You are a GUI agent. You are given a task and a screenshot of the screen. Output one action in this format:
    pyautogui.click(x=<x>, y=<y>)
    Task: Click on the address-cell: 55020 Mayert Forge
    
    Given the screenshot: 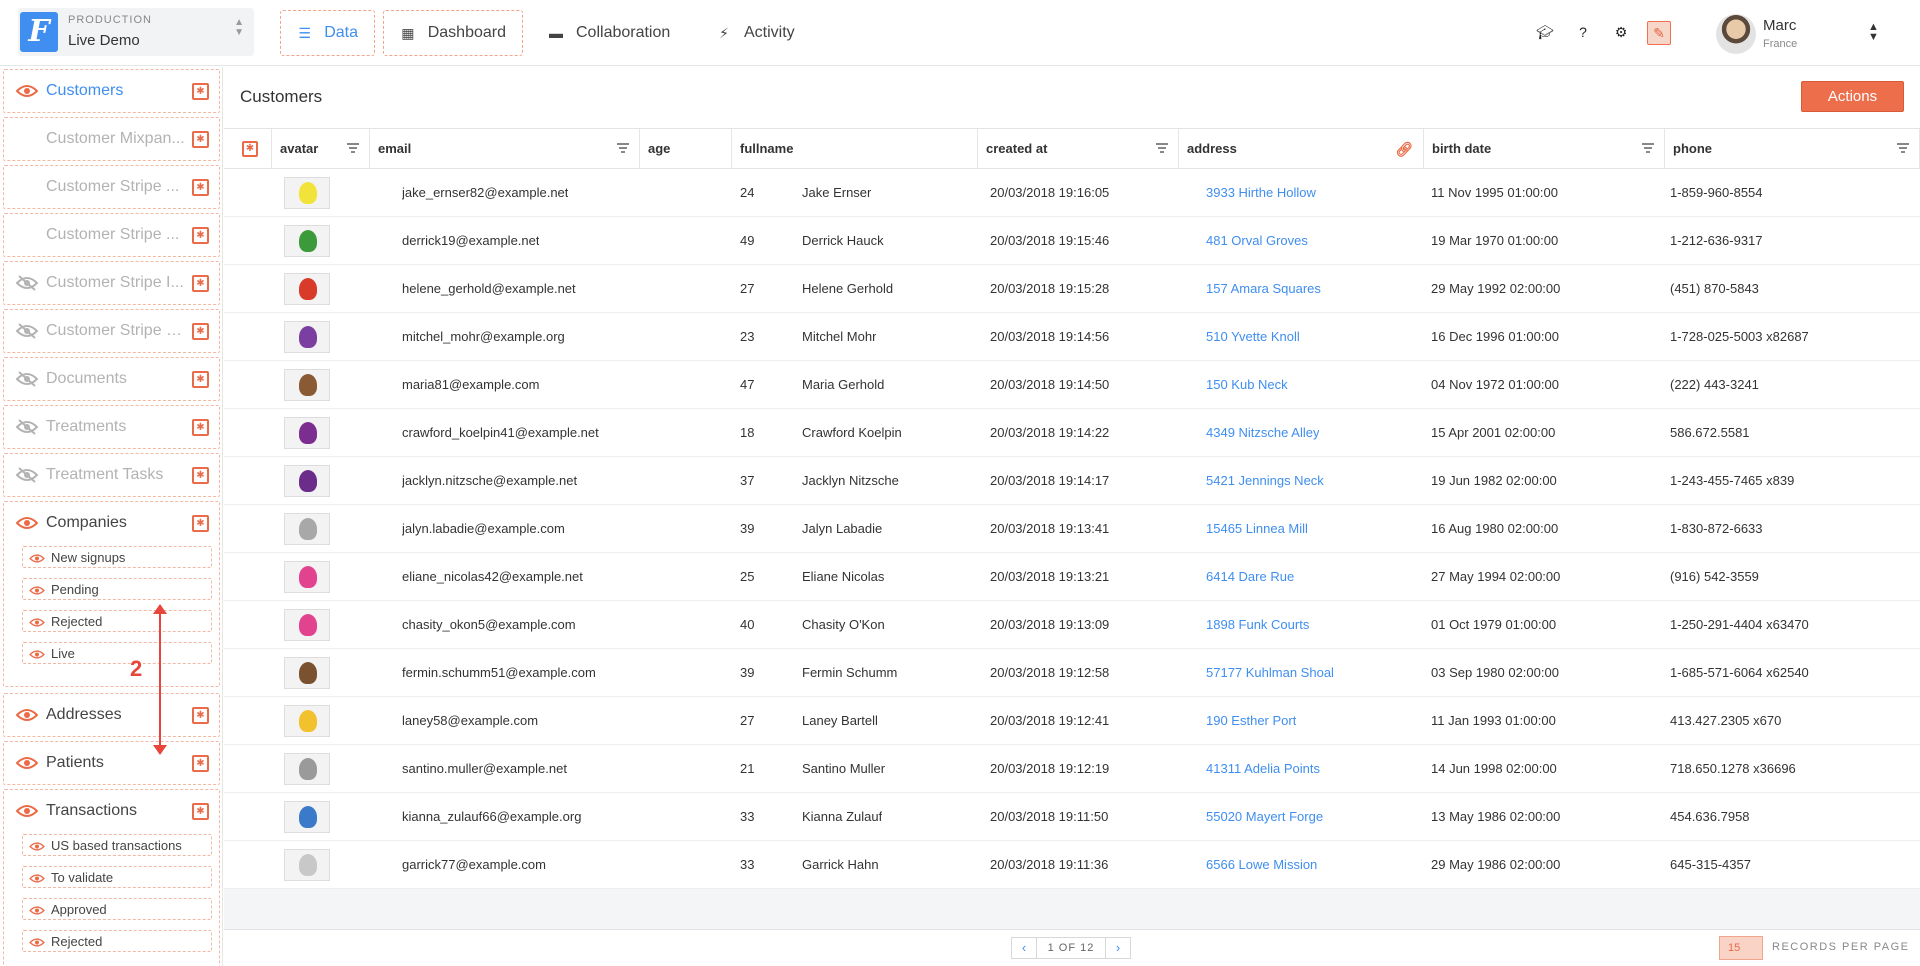 What is the action you would take?
    pyautogui.click(x=1264, y=817)
    